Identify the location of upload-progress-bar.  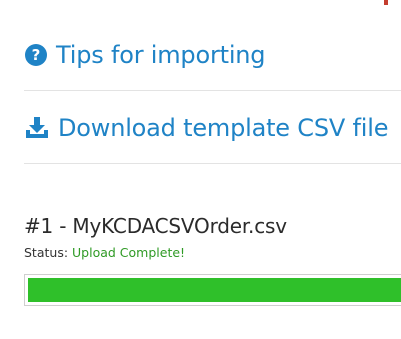
(212, 290).